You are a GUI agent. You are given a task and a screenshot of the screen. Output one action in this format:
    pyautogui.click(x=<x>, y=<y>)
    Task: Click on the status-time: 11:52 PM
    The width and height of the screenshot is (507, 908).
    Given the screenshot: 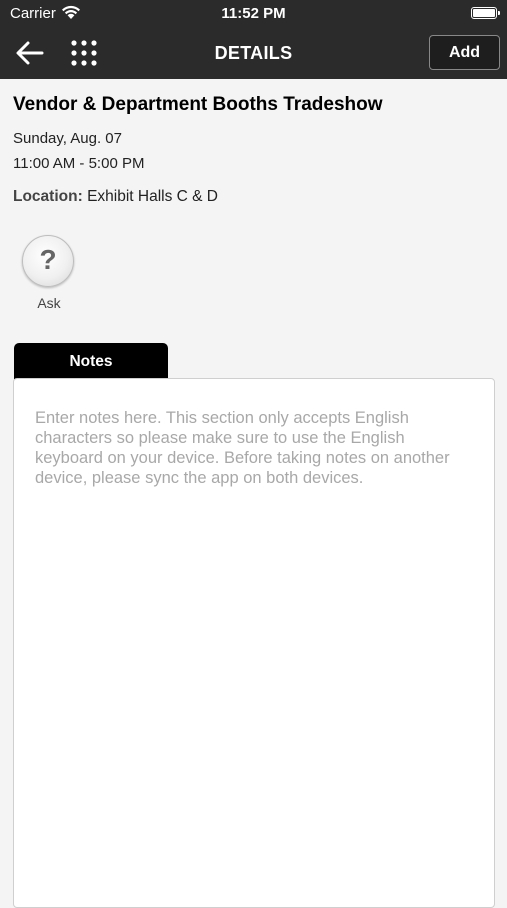 What is the action you would take?
    pyautogui.click(x=253, y=13)
    